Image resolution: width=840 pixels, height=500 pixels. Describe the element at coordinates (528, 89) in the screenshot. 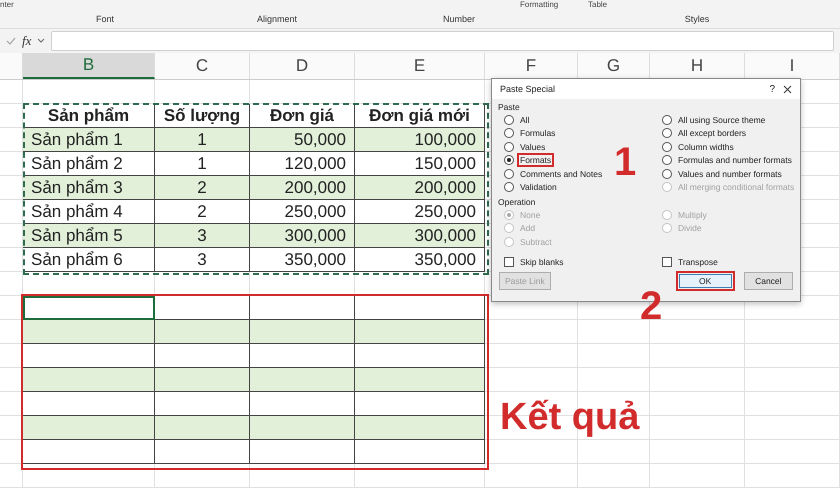

I see `dialog-title: Paste Special` at that location.